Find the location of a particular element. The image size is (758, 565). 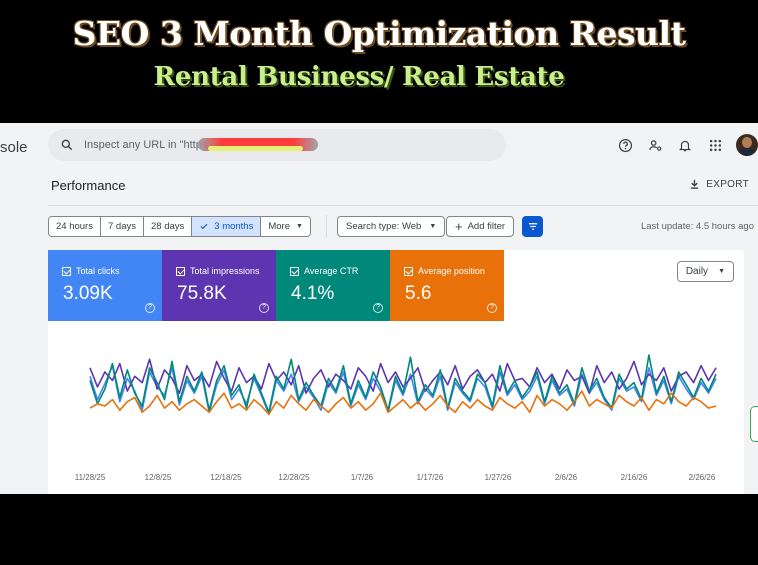

metric-value: 3.09K is located at coordinates (88, 293).